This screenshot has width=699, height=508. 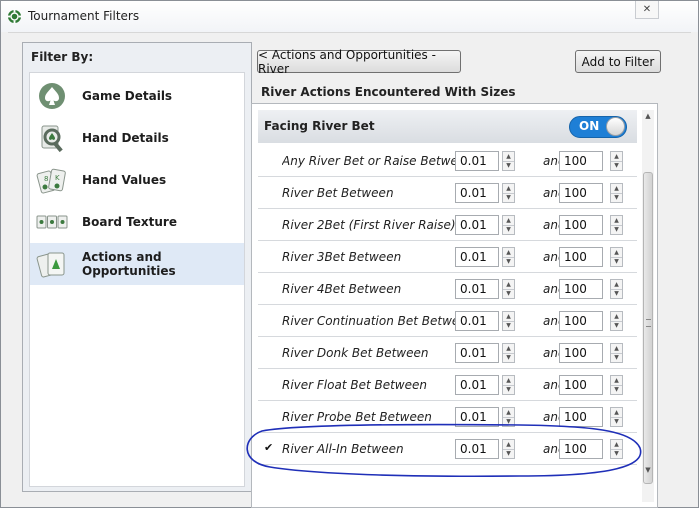 What do you see at coordinates (447, 417) in the screenshot?
I see `filter-row: River Probe Bet Between 0.01 ▲ ▼ and 100 ▲ ▼` at bounding box center [447, 417].